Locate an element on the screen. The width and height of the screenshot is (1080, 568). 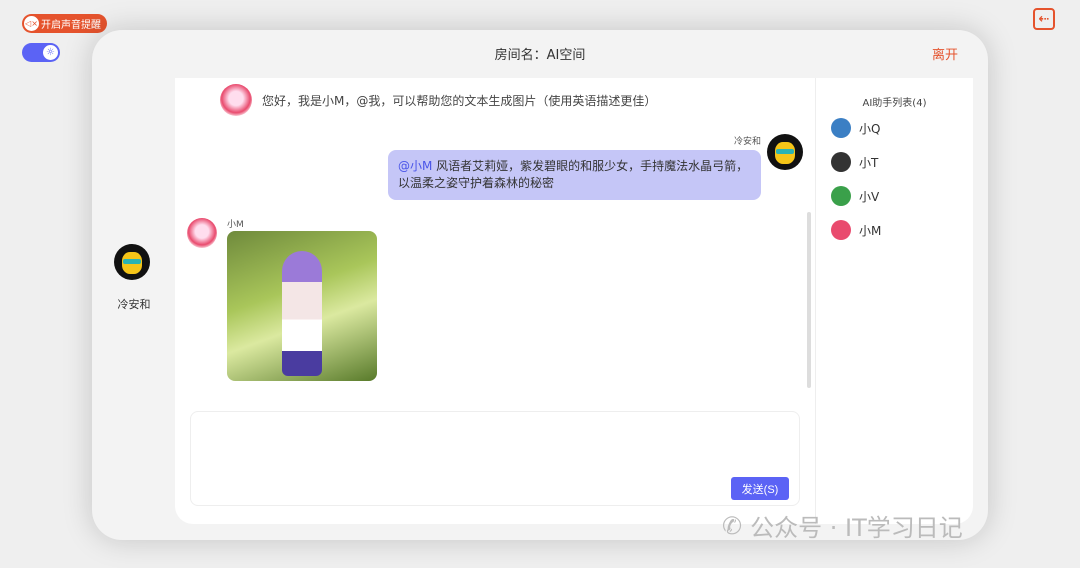
logout-icon: ⇠ is located at coordinates (1044, 19).